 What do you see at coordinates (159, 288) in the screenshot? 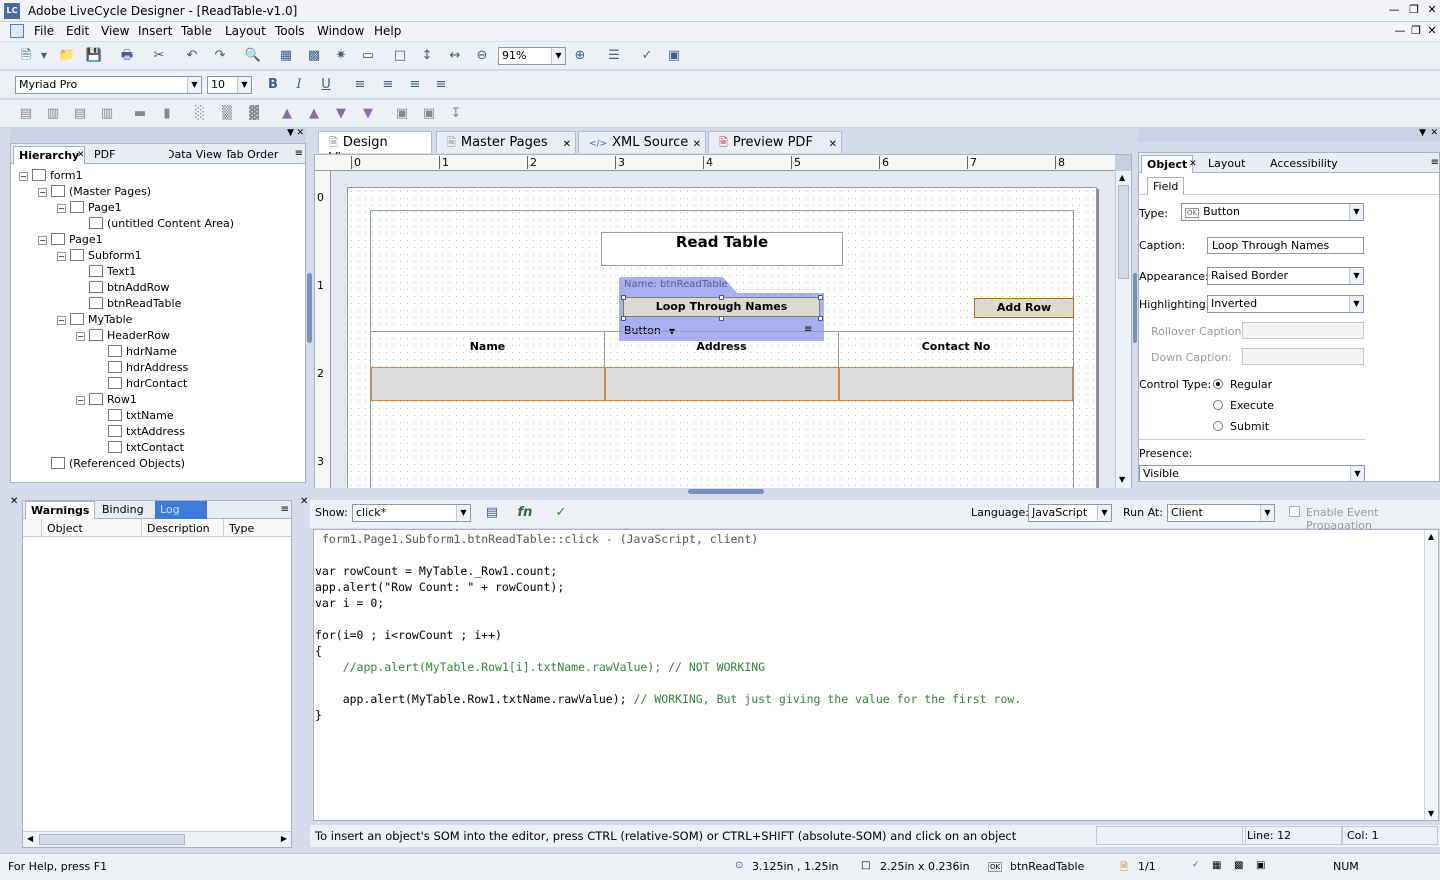
I see `tree-item: btnAddRow` at bounding box center [159, 288].